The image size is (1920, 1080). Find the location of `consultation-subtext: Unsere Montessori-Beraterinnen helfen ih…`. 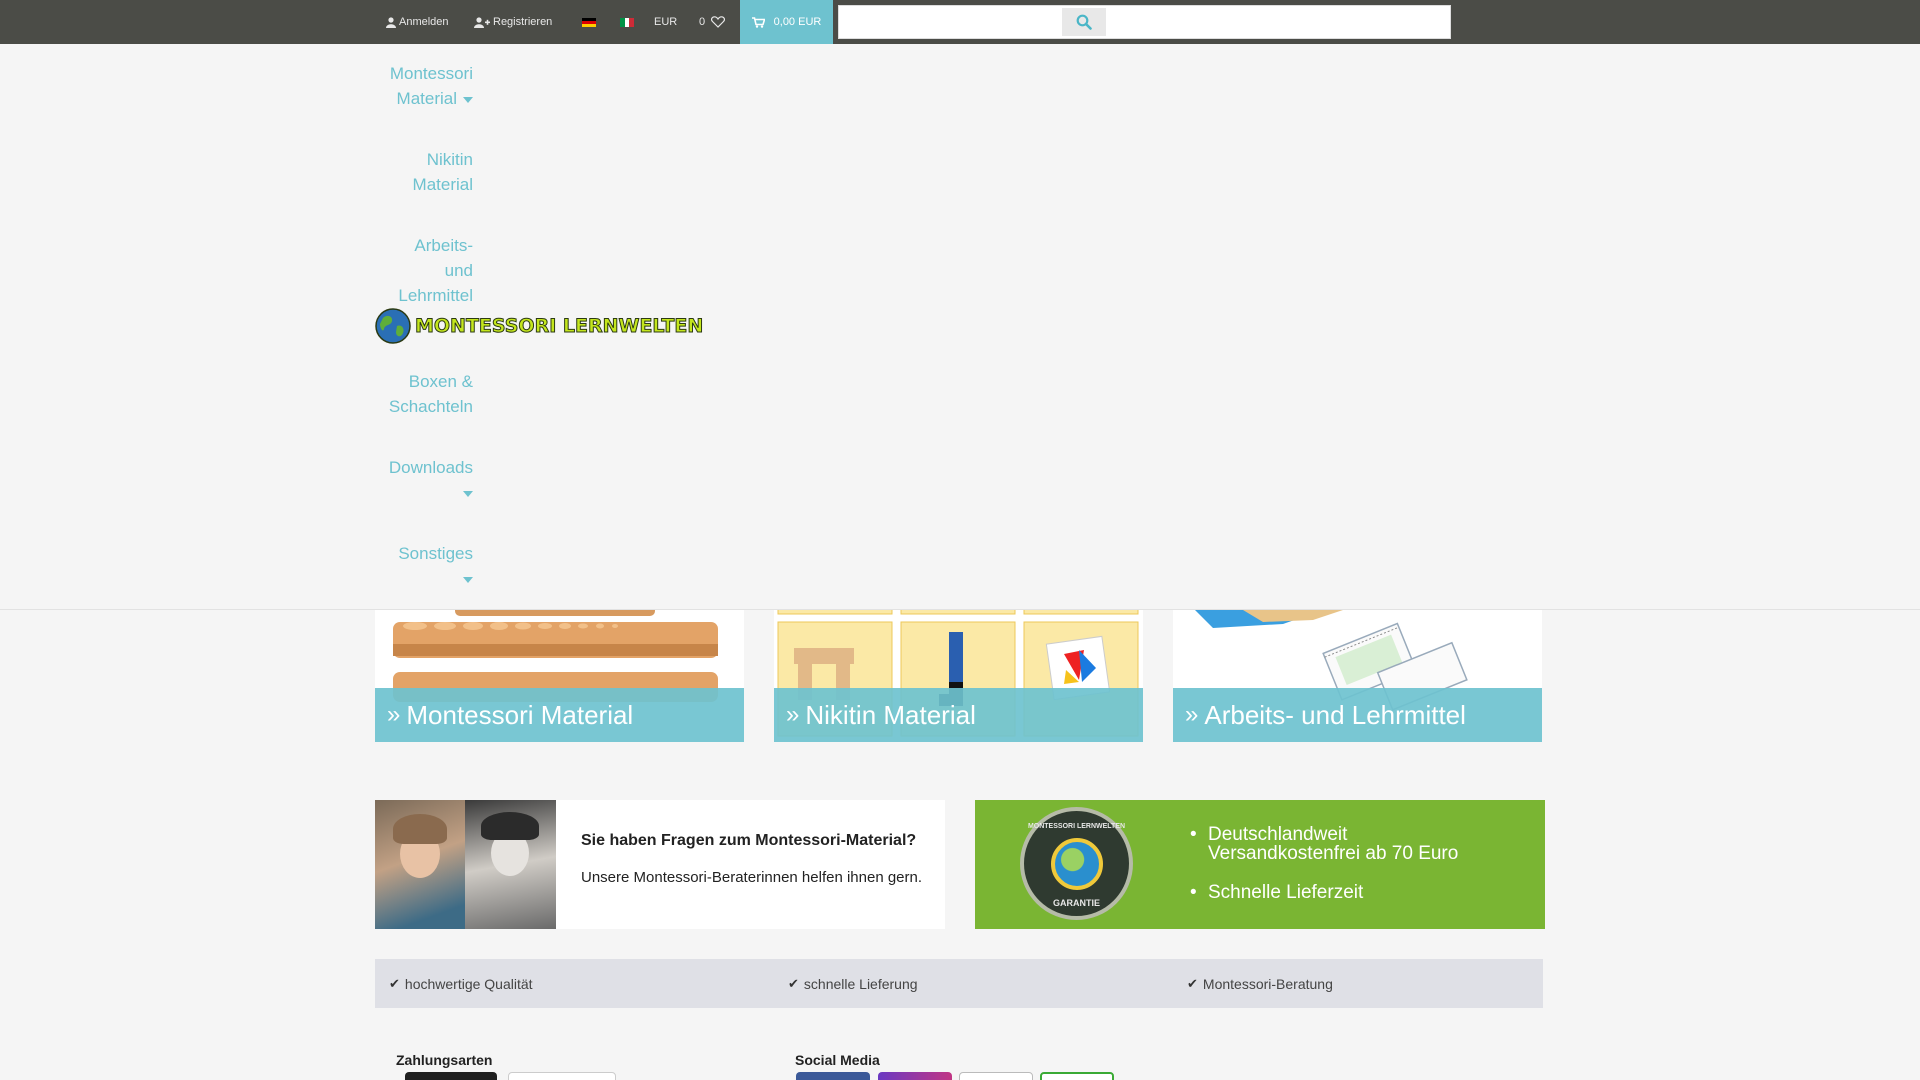

consultation-subtext: Unsere Montessori-Beraterinnen helfen ih… is located at coordinates (752, 877).